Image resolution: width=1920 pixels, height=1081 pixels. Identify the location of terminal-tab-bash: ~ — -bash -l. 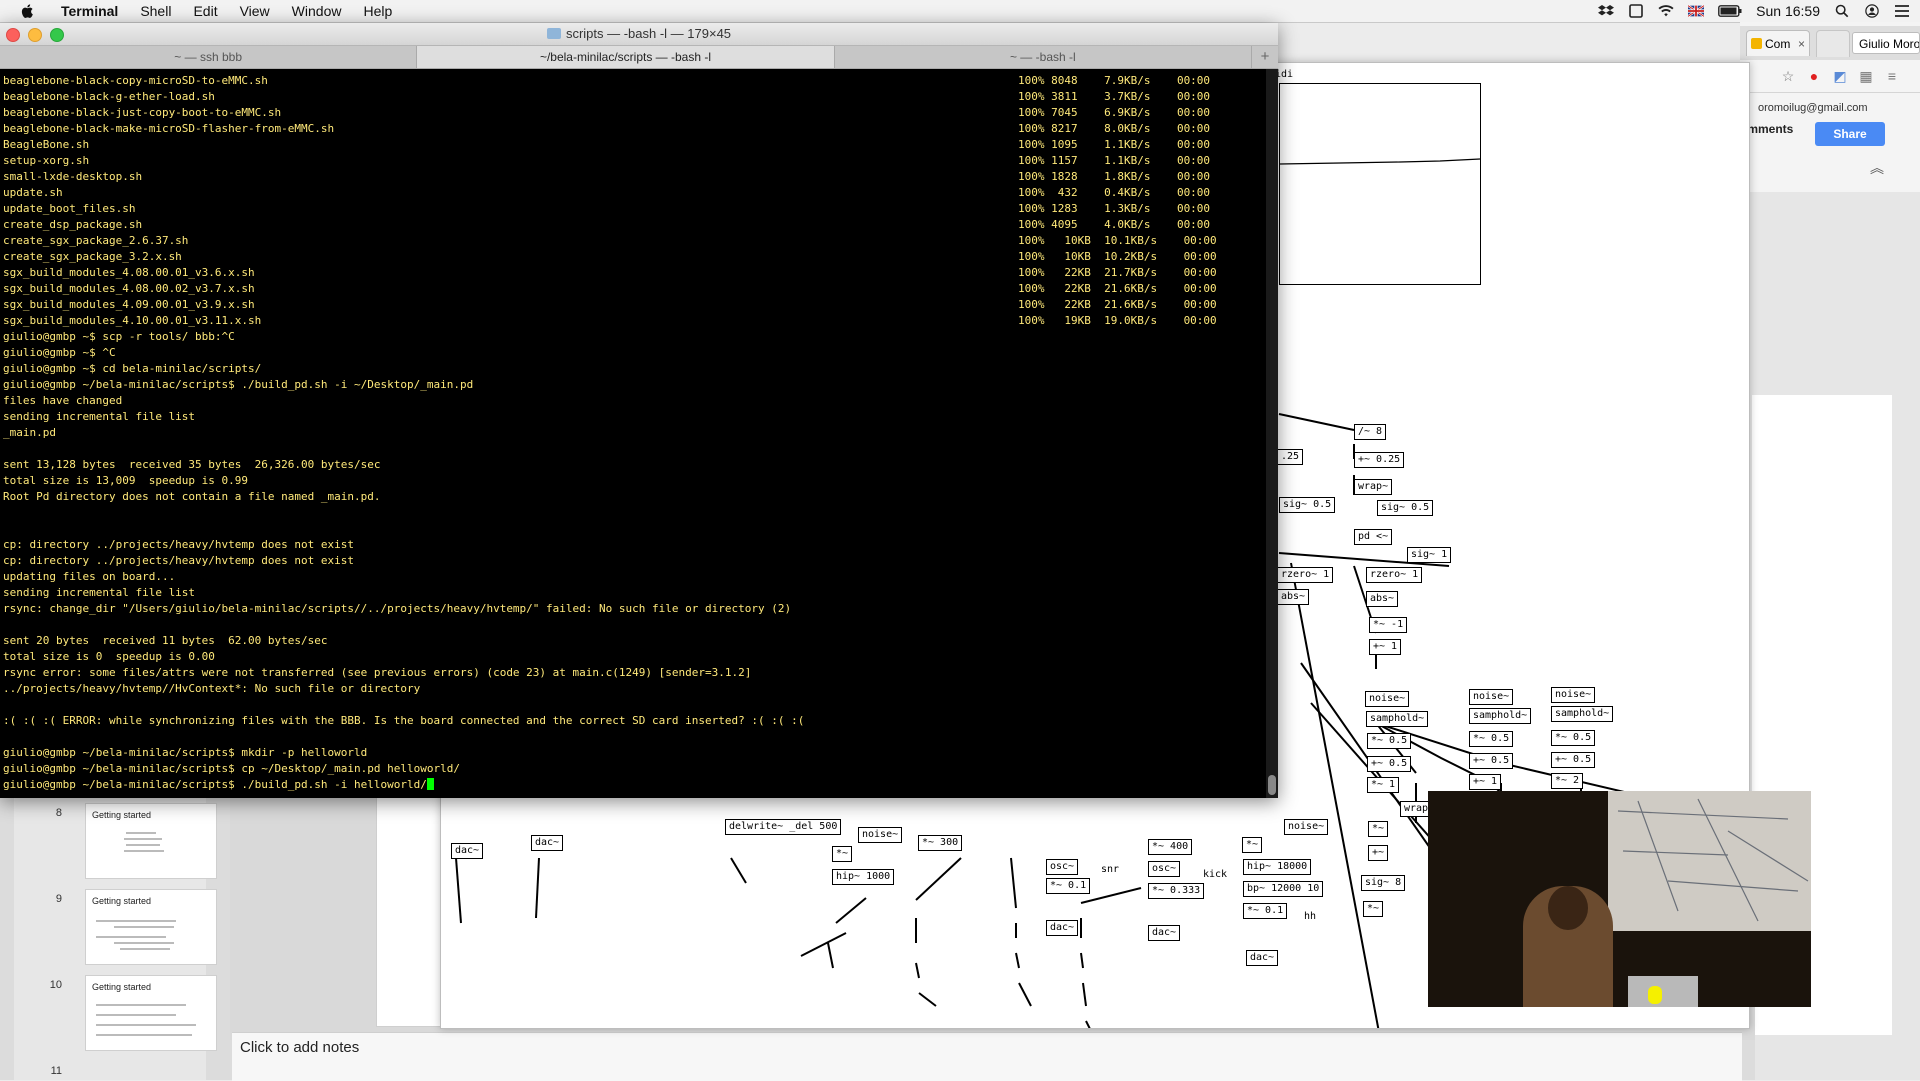
(1043, 57).